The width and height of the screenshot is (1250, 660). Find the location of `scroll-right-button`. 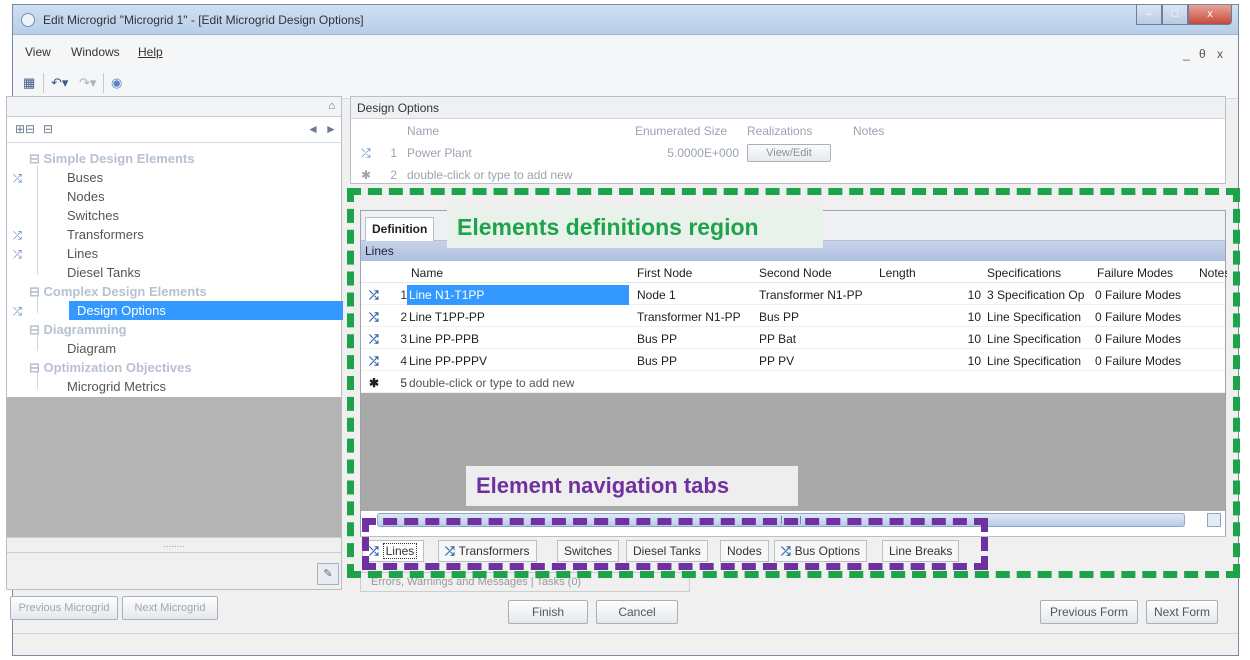

scroll-right-button is located at coordinates (1214, 520).